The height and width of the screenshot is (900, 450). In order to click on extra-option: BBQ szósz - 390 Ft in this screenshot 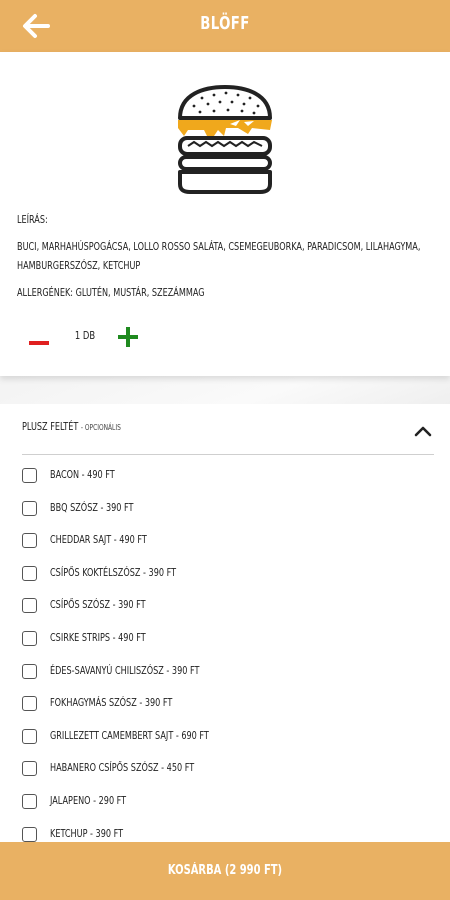, I will do `click(228, 515)`.